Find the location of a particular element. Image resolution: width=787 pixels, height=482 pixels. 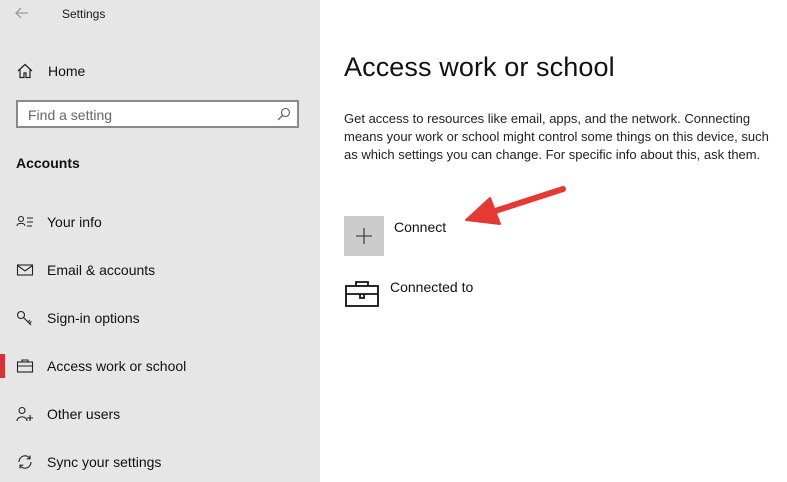

title-bar: Settings is located at coordinates (160, 15).